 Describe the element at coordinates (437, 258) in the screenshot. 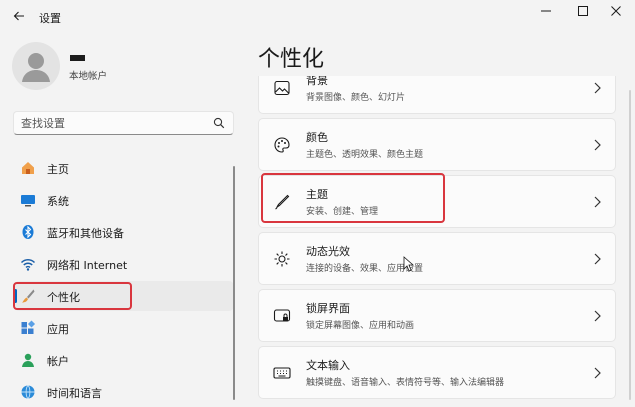

I see `card-dynamic-lighting: 动态光效 连接的设备、效果、应用设置` at that location.